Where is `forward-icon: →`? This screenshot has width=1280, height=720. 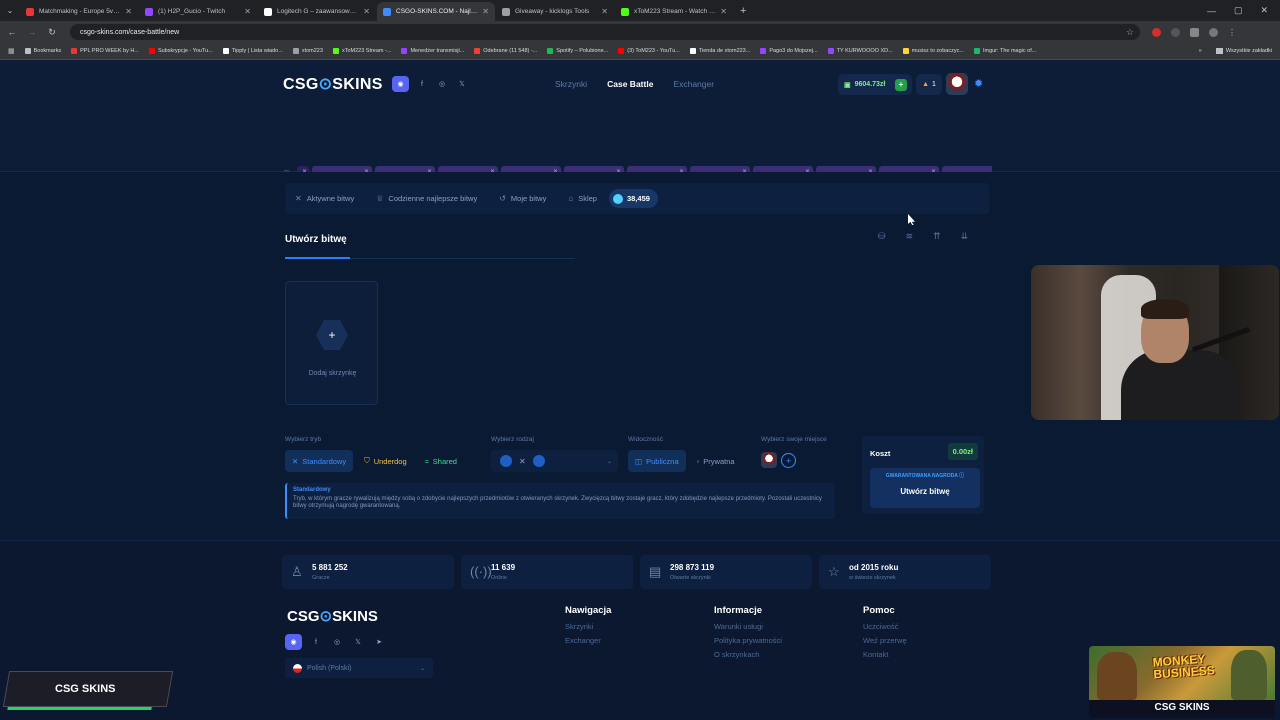
forward-icon: → is located at coordinates (32, 32).